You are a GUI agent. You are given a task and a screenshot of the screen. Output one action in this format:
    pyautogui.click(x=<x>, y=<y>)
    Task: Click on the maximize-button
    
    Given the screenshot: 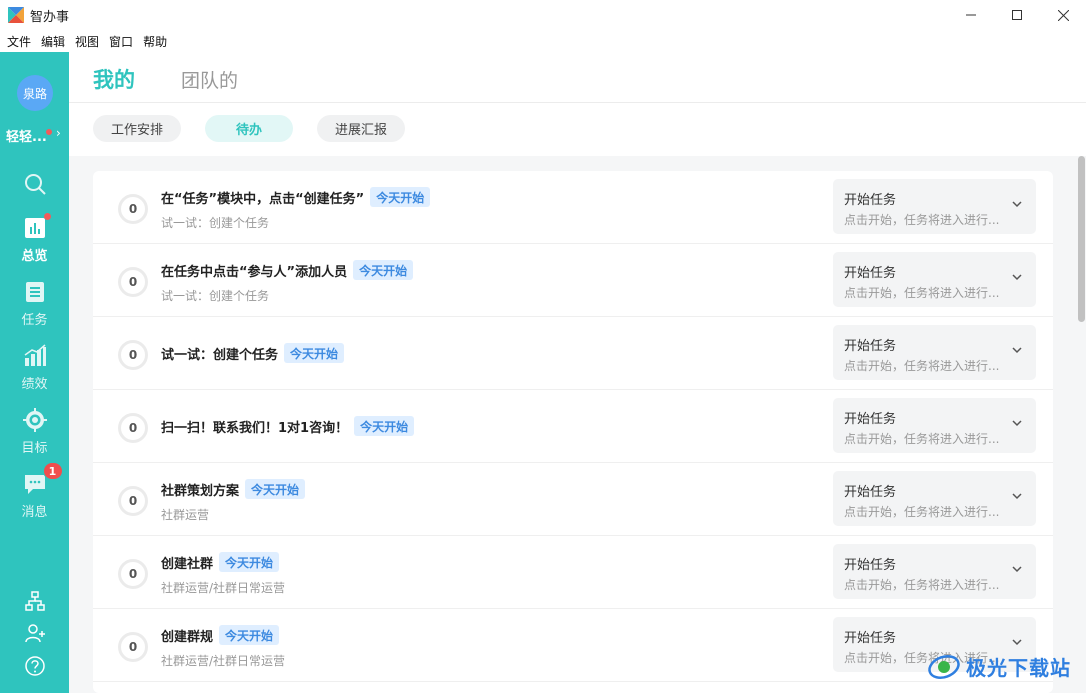 What is the action you would take?
    pyautogui.click(x=1017, y=15)
    